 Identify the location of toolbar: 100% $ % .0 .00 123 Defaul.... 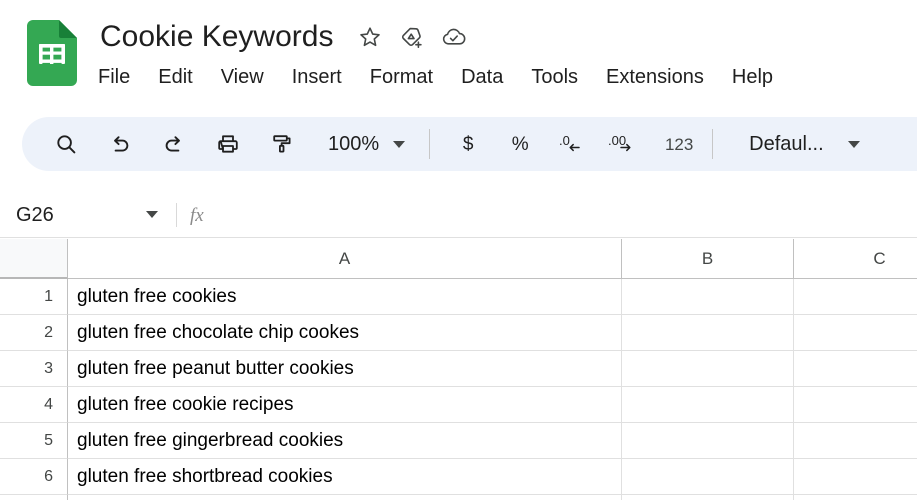
(469, 144).